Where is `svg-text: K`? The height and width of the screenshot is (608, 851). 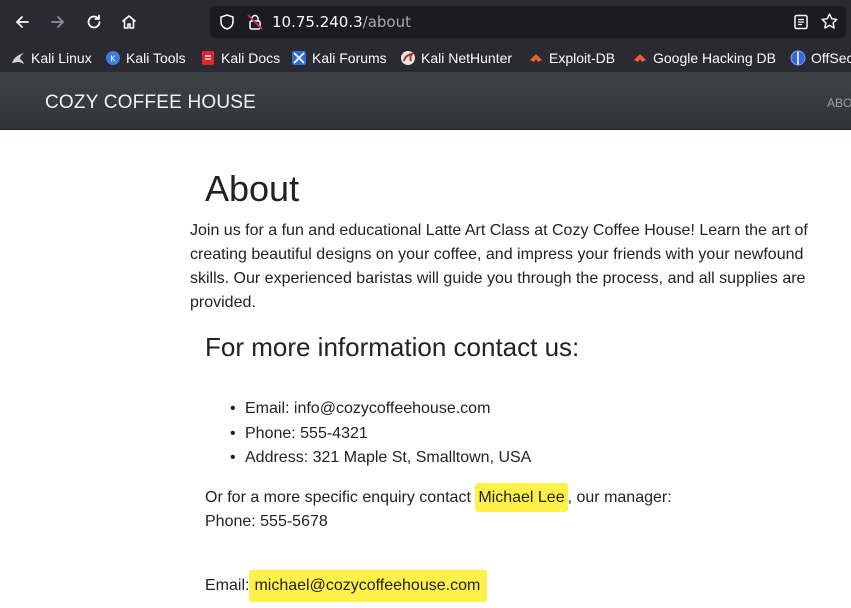
svg-text: K is located at coordinates (113, 59).